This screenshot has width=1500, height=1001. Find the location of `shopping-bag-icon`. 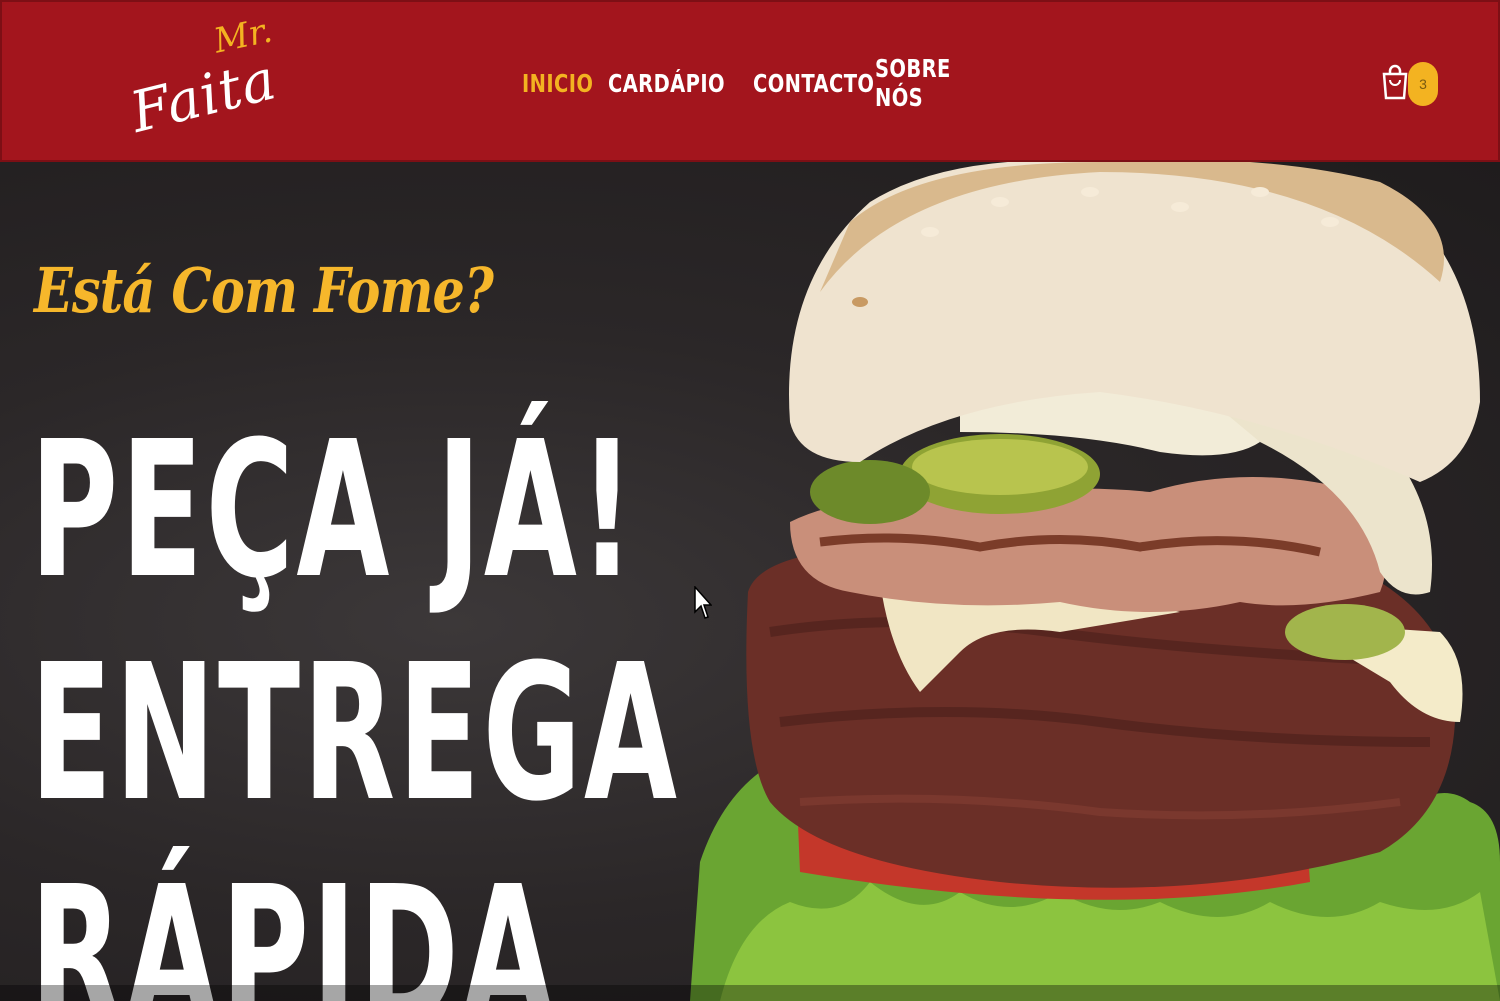

shopping-bag-icon is located at coordinates (1395, 82).